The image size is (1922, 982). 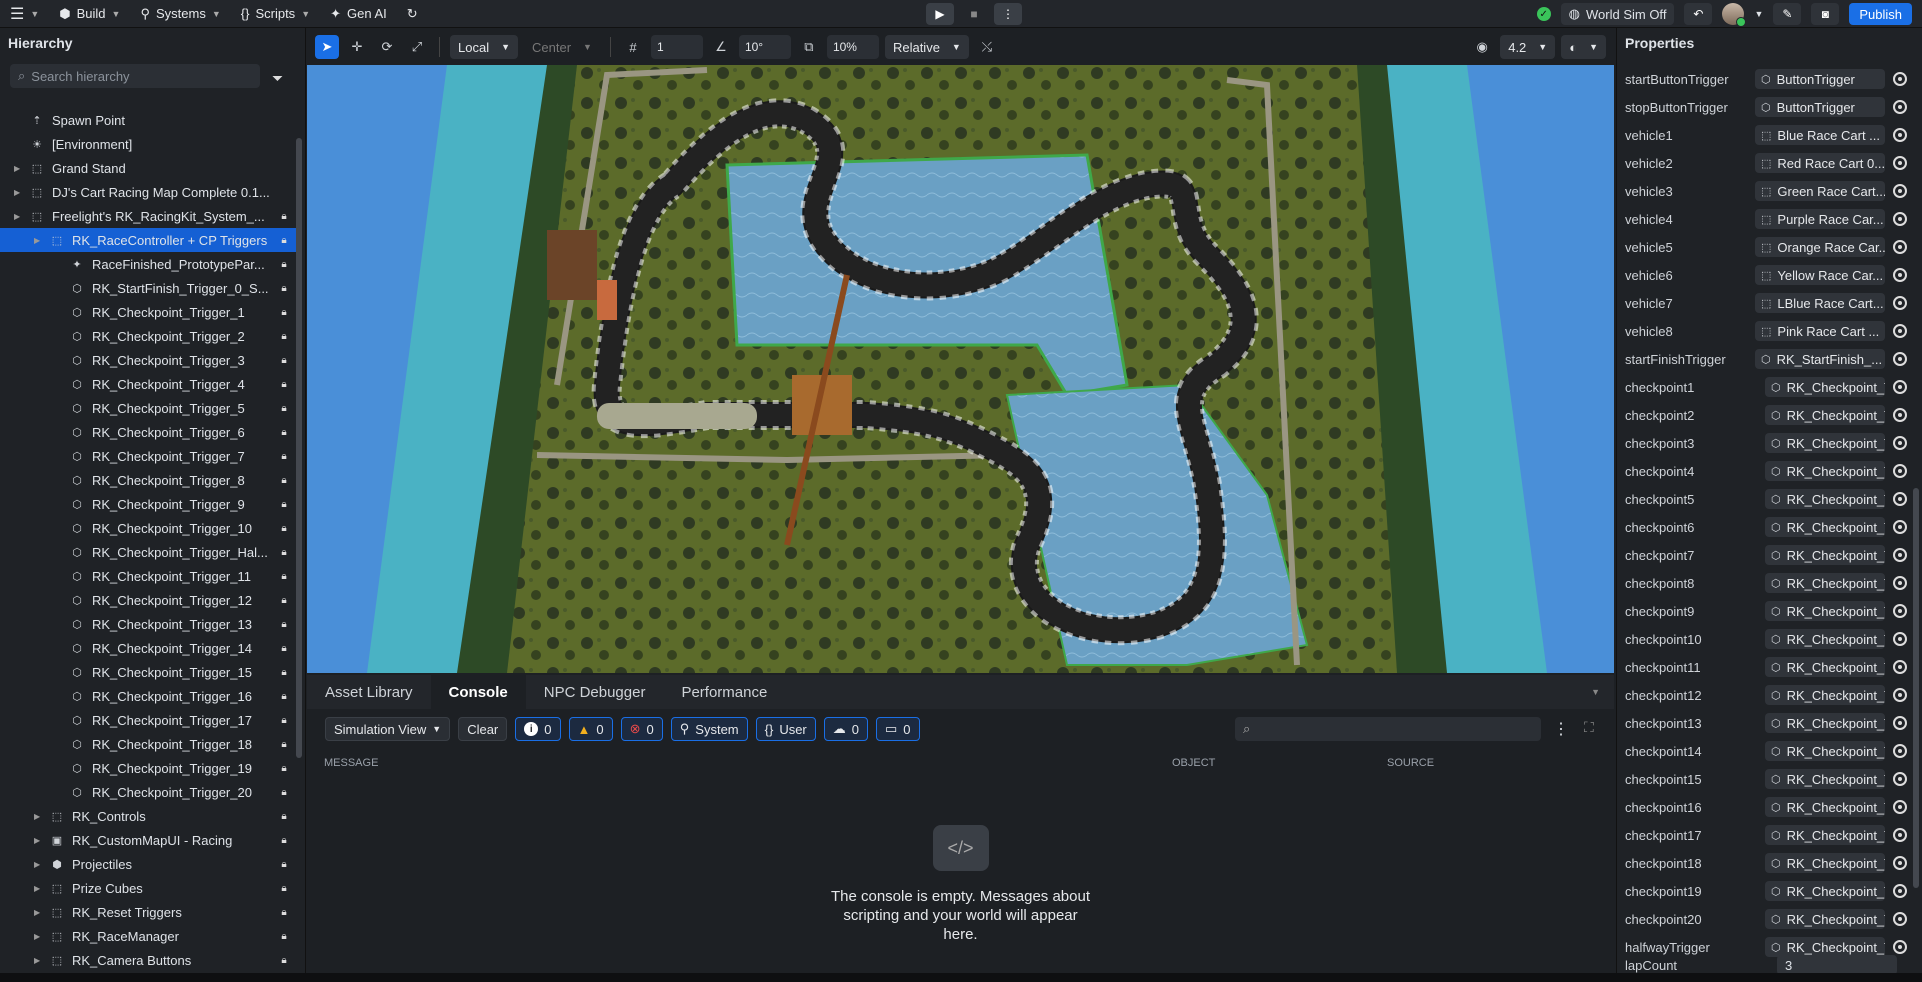 I want to click on hierarchy-item: ⬡ RK_Checkpoint_Trigger_14 🔒︎, so click(x=148, y=648).